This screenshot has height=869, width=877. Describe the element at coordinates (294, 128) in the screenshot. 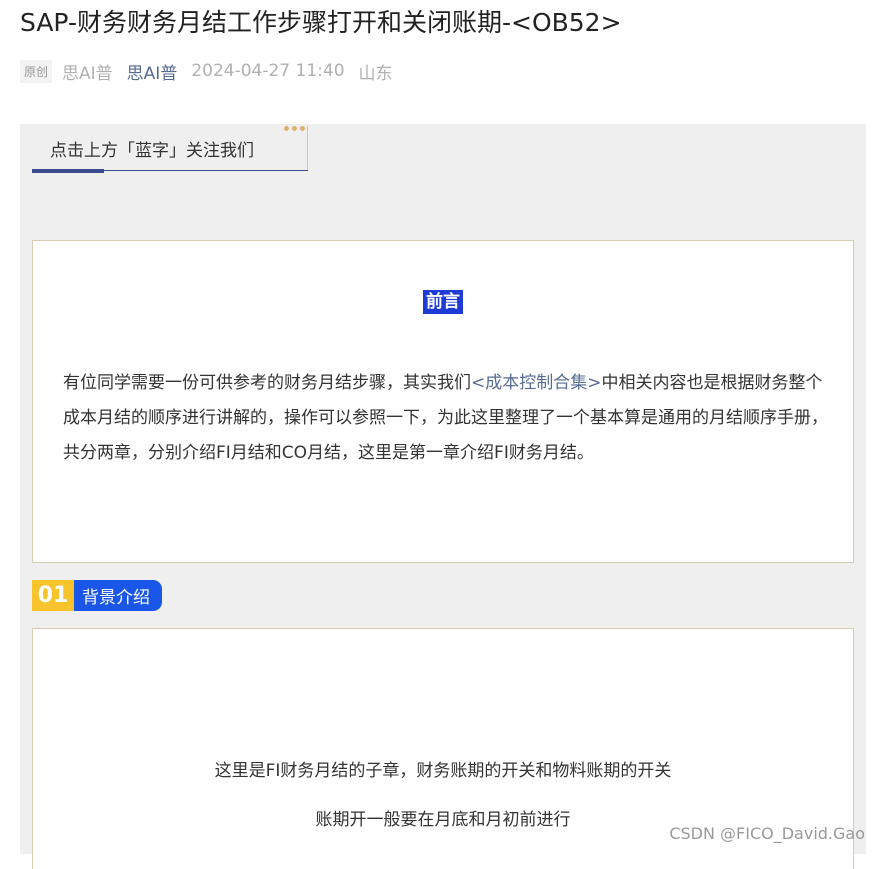

I see `decorative-dots-icon` at that location.